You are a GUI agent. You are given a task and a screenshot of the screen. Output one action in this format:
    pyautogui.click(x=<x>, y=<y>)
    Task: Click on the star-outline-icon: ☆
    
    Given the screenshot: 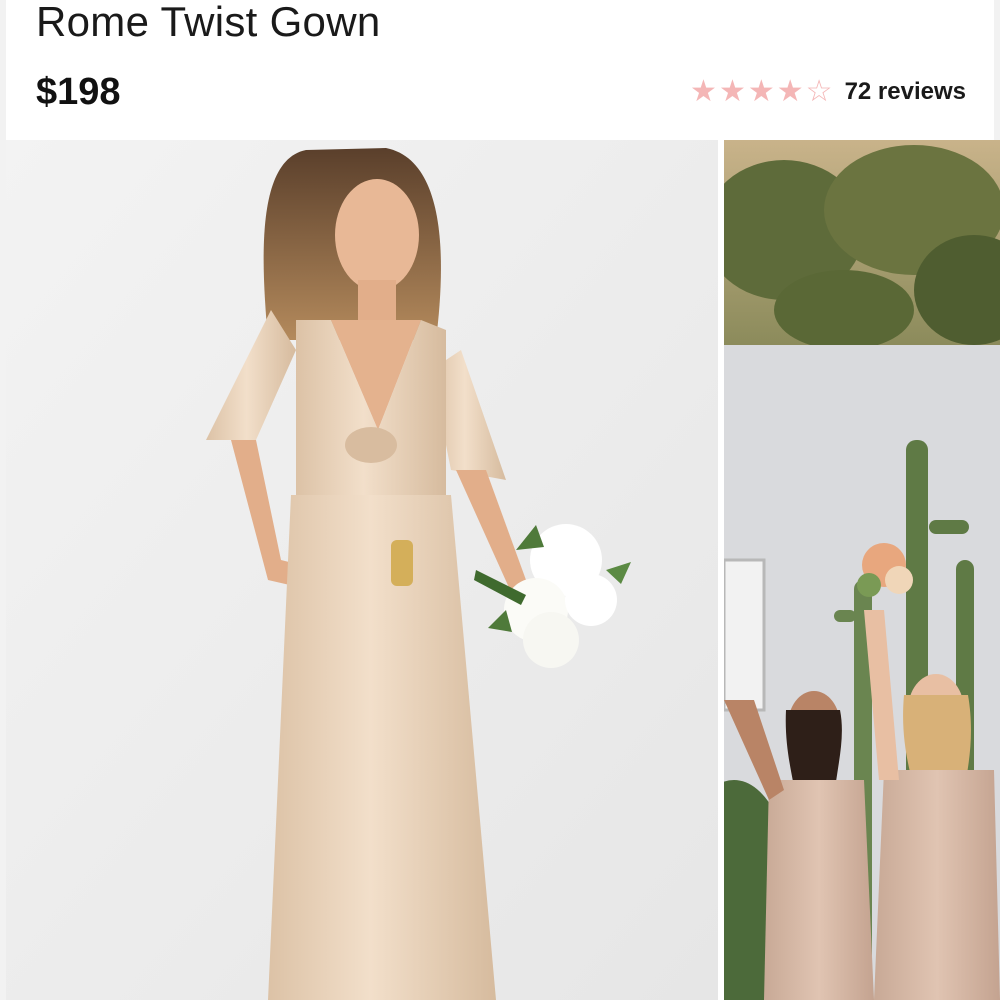 What is the action you would take?
    pyautogui.click(x=819, y=91)
    